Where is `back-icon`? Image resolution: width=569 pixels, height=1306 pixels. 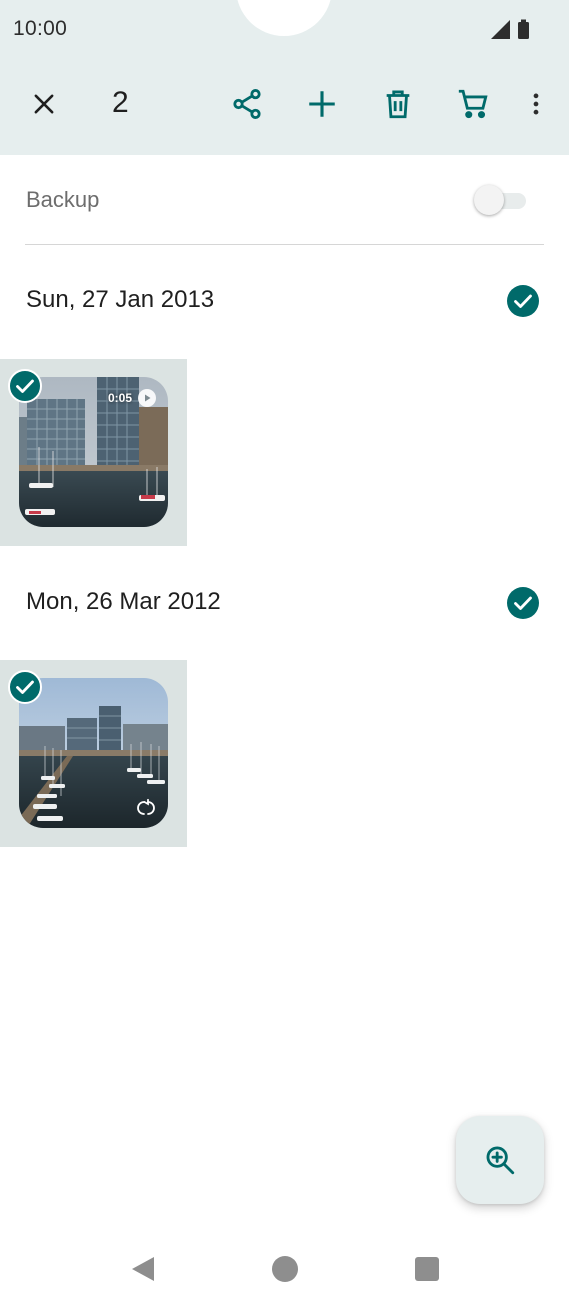 back-icon is located at coordinates (143, 1269).